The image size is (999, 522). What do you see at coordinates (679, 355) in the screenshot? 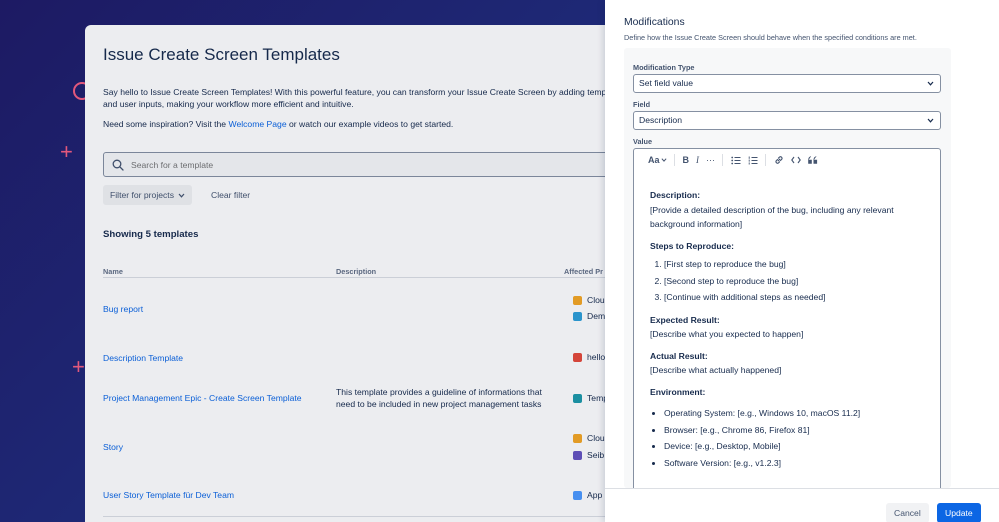
I see `heading-actual: Actual Result:` at bounding box center [679, 355].